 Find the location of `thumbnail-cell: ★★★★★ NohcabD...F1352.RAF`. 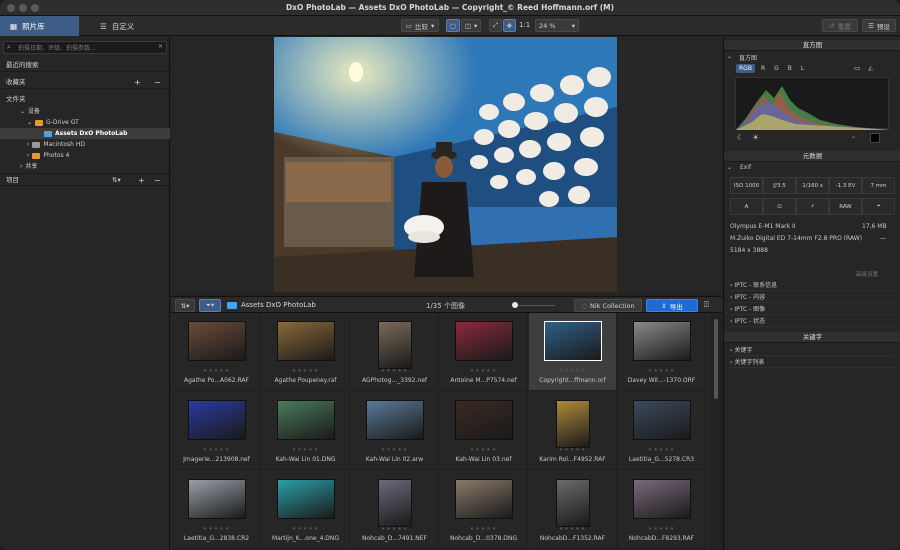

thumbnail-cell: ★★★★★ NohcabD...F1352.RAF is located at coordinates (573, 510).